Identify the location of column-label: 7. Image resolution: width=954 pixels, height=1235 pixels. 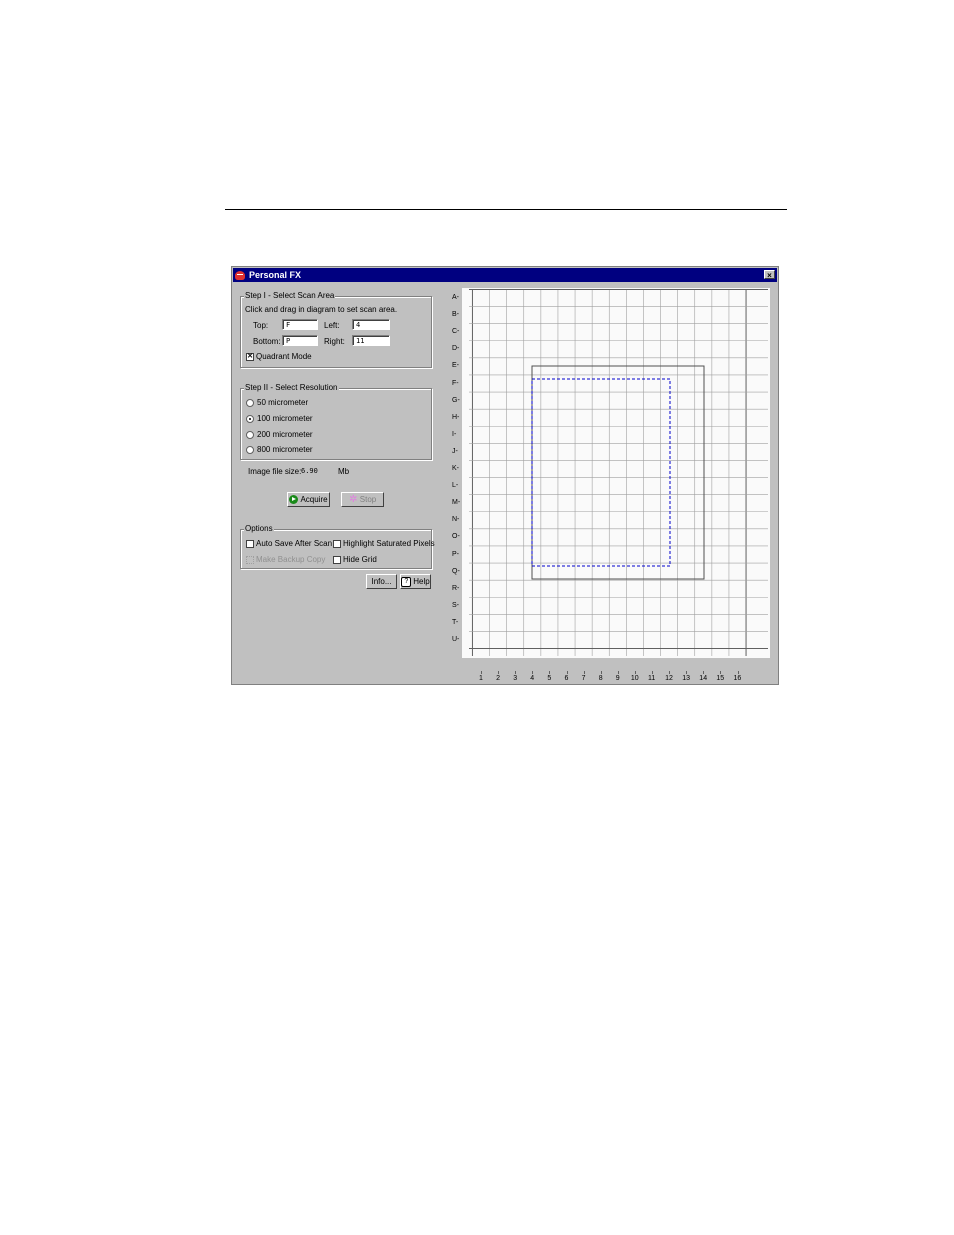
(583, 678).